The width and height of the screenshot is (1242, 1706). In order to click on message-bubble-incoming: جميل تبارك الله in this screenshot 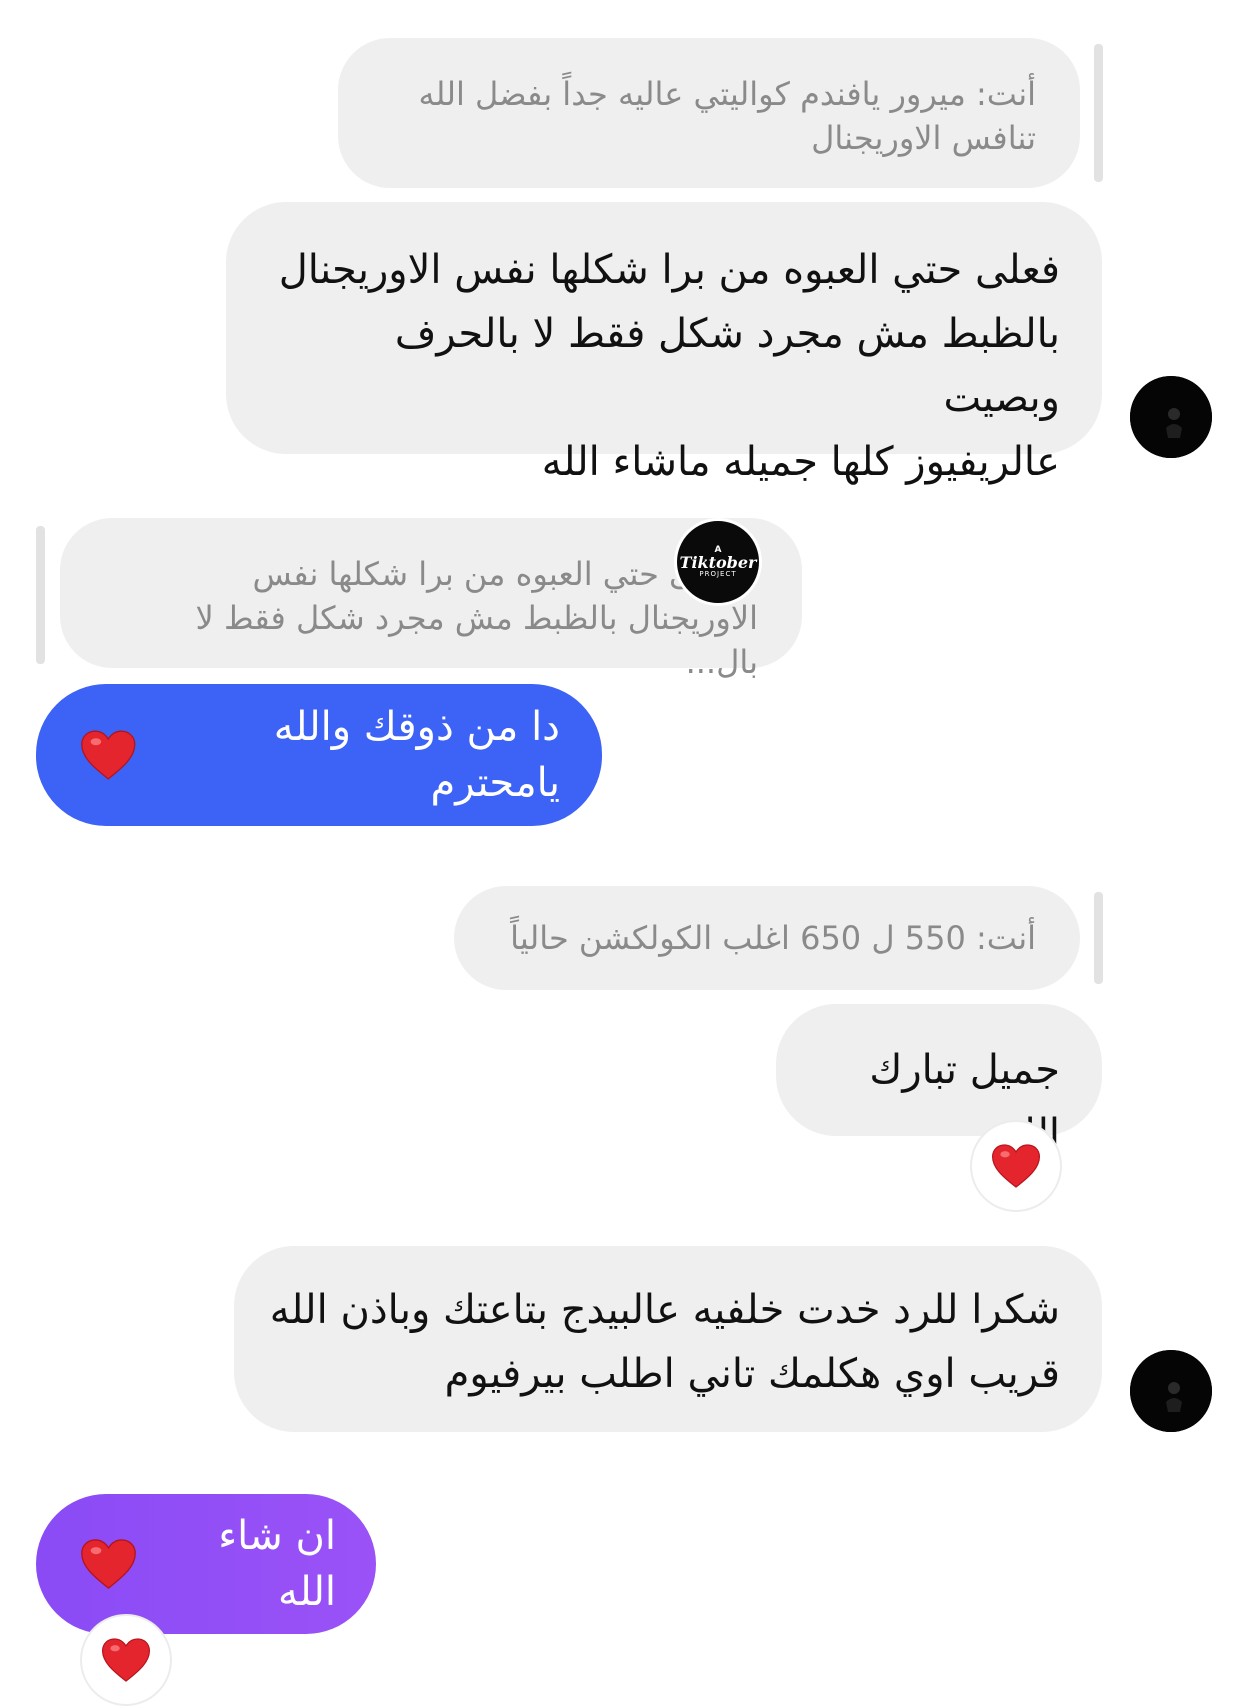, I will do `click(939, 1080)`.